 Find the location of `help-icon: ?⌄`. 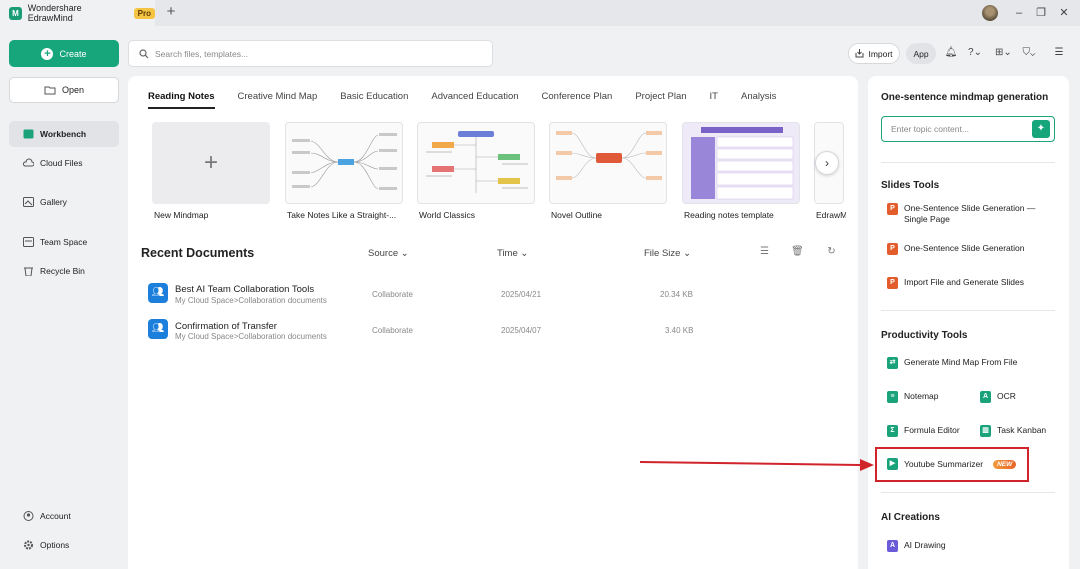

help-icon: ?⌄ is located at coordinates (975, 53).